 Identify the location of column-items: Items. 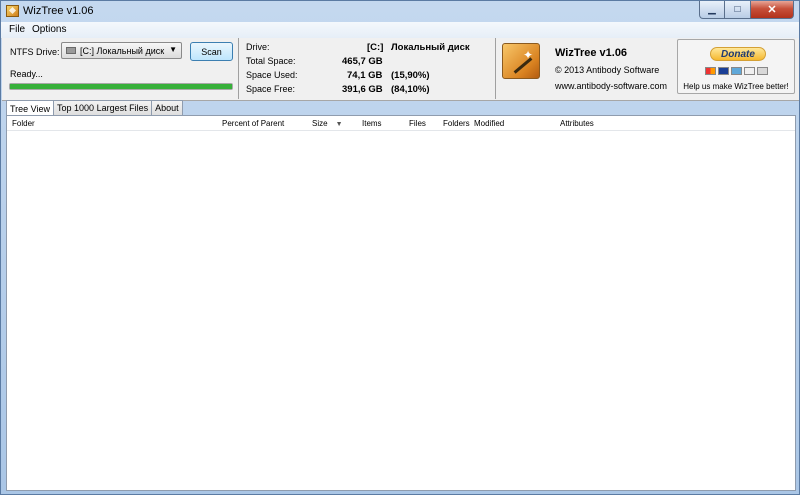
(372, 123).